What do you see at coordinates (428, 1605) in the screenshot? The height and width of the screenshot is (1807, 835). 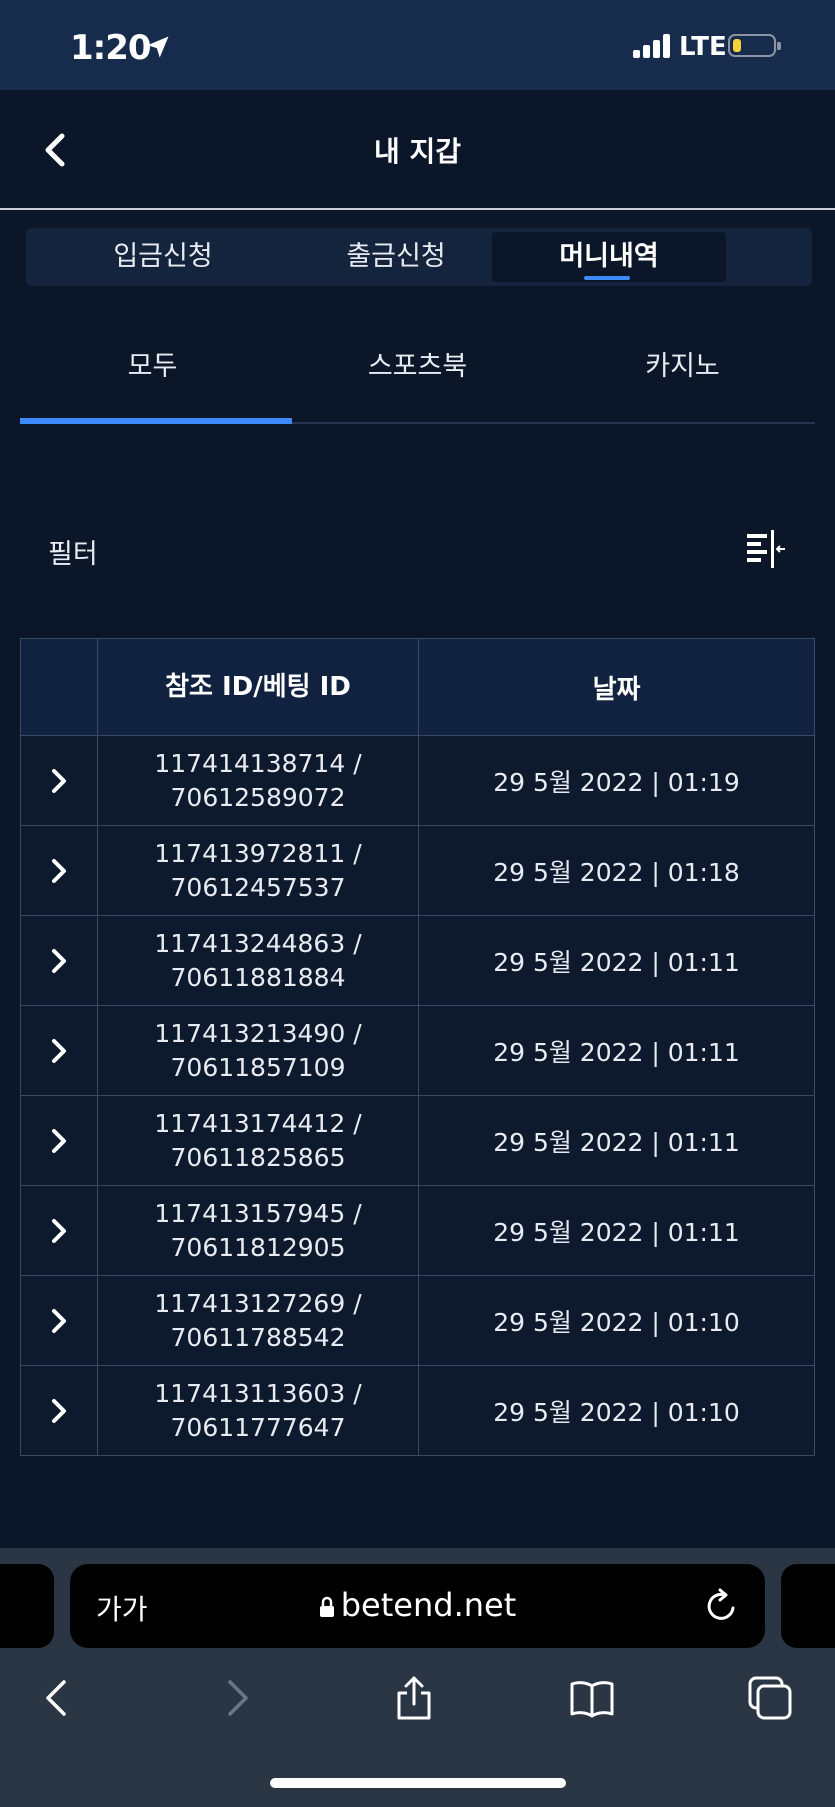 I see `url-text: betend.net` at bounding box center [428, 1605].